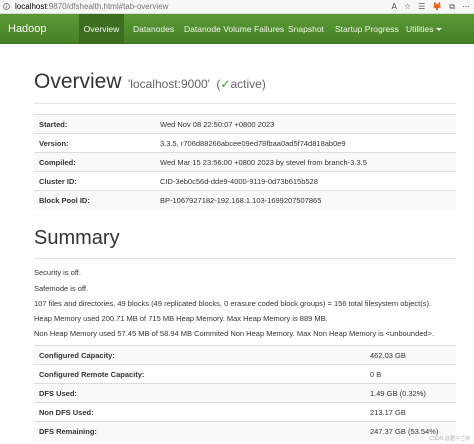 The image size is (474, 444). What do you see at coordinates (439, 30) in the screenshot?
I see `chevron-down-icon` at bounding box center [439, 30].